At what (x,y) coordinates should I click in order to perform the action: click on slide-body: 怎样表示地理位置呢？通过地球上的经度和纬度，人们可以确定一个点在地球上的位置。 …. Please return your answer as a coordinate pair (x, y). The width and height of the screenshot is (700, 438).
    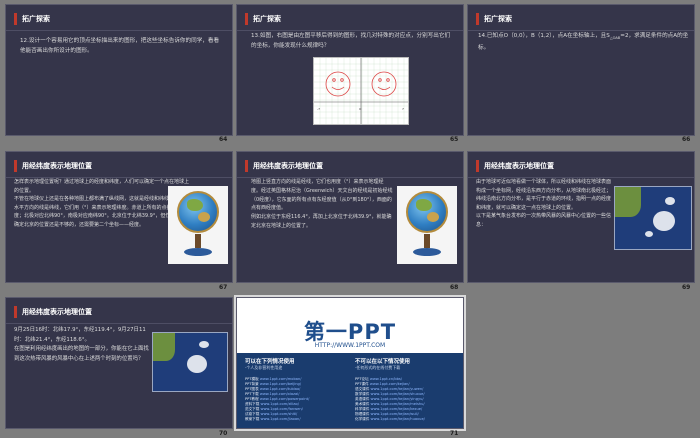
    Looking at the image, I should click on (102, 203).